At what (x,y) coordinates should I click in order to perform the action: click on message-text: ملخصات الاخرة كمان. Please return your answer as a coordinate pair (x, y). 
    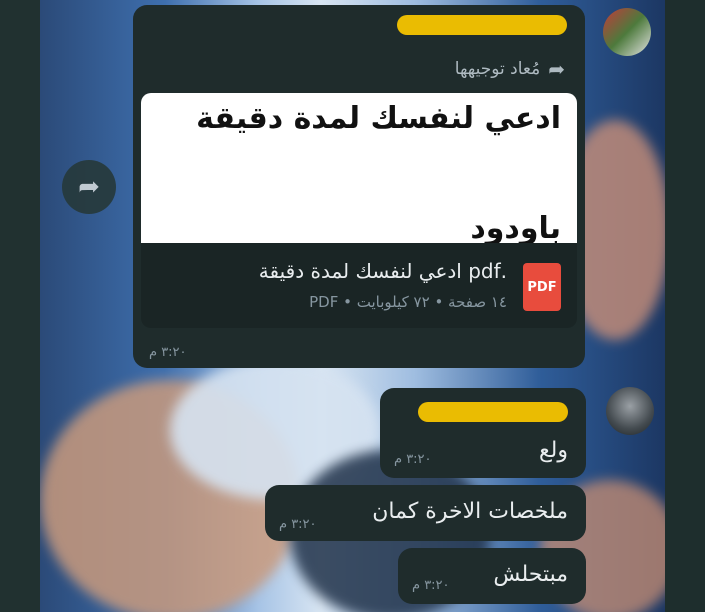
    Looking at the image, I should click on (470, 511).